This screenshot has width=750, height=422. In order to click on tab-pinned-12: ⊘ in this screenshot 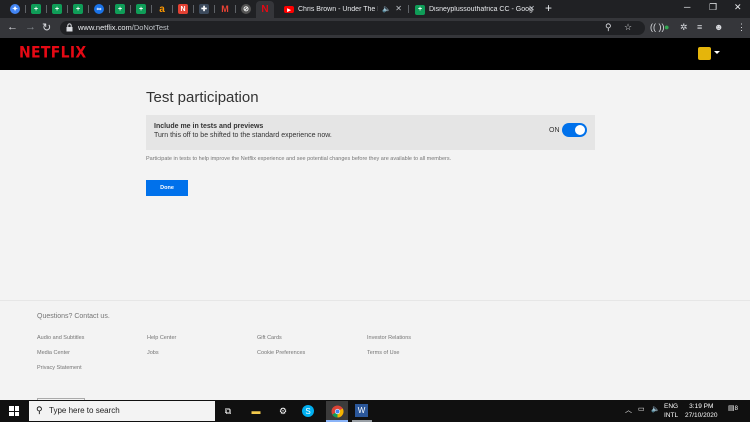, I will do `click(246, 9)`.